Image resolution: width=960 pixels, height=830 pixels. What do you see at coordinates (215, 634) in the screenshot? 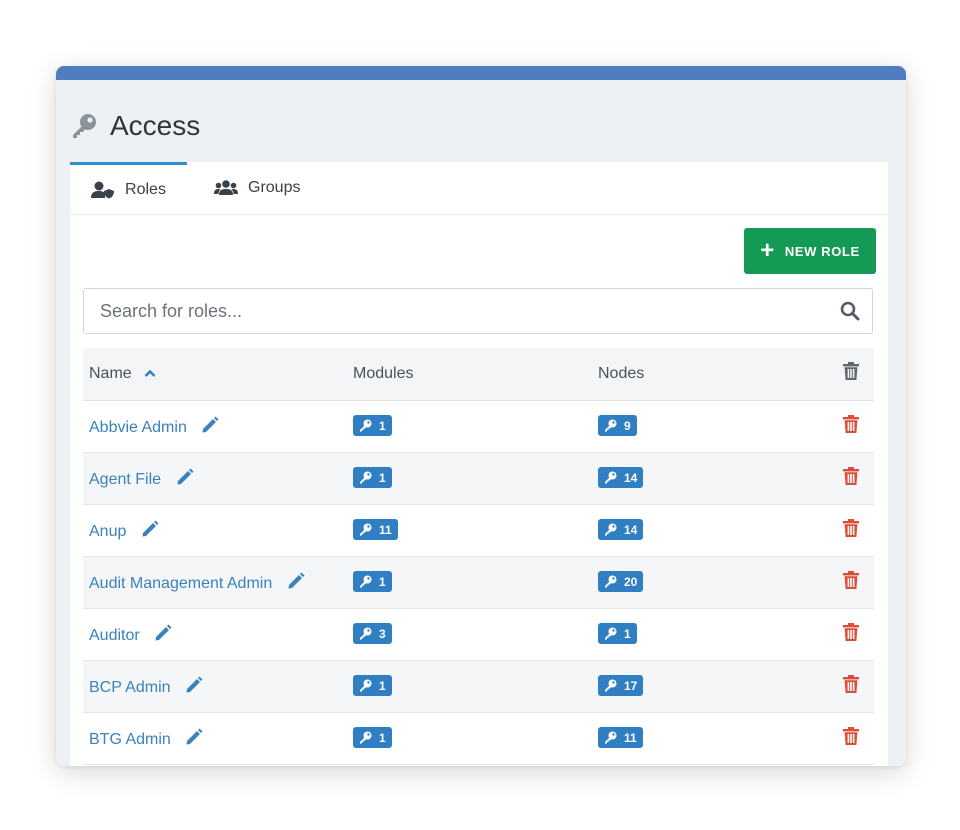
I see `cell-name: Auditor` at bounding box center [215, 634].